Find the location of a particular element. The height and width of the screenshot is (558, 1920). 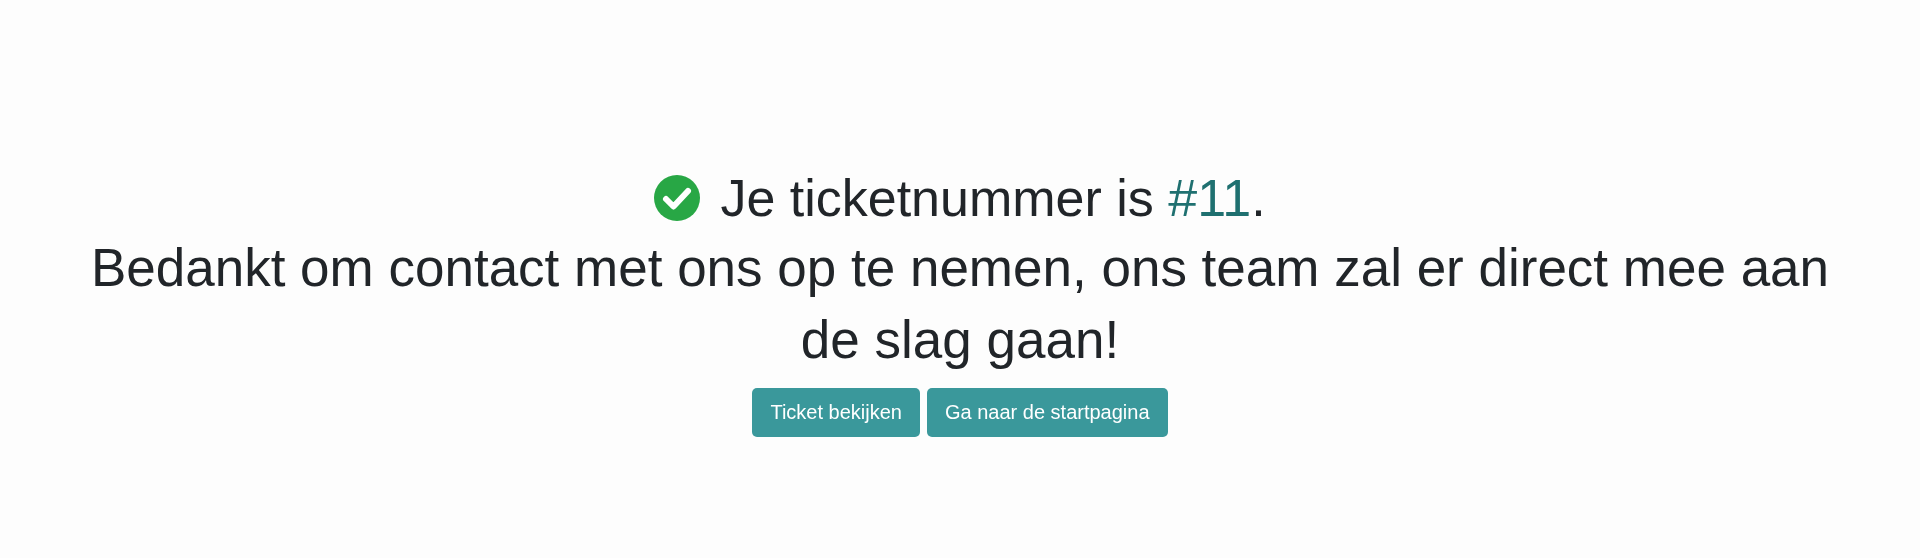

view-ticket-button: Ticket bekijken is located at coordinates (836, 412).